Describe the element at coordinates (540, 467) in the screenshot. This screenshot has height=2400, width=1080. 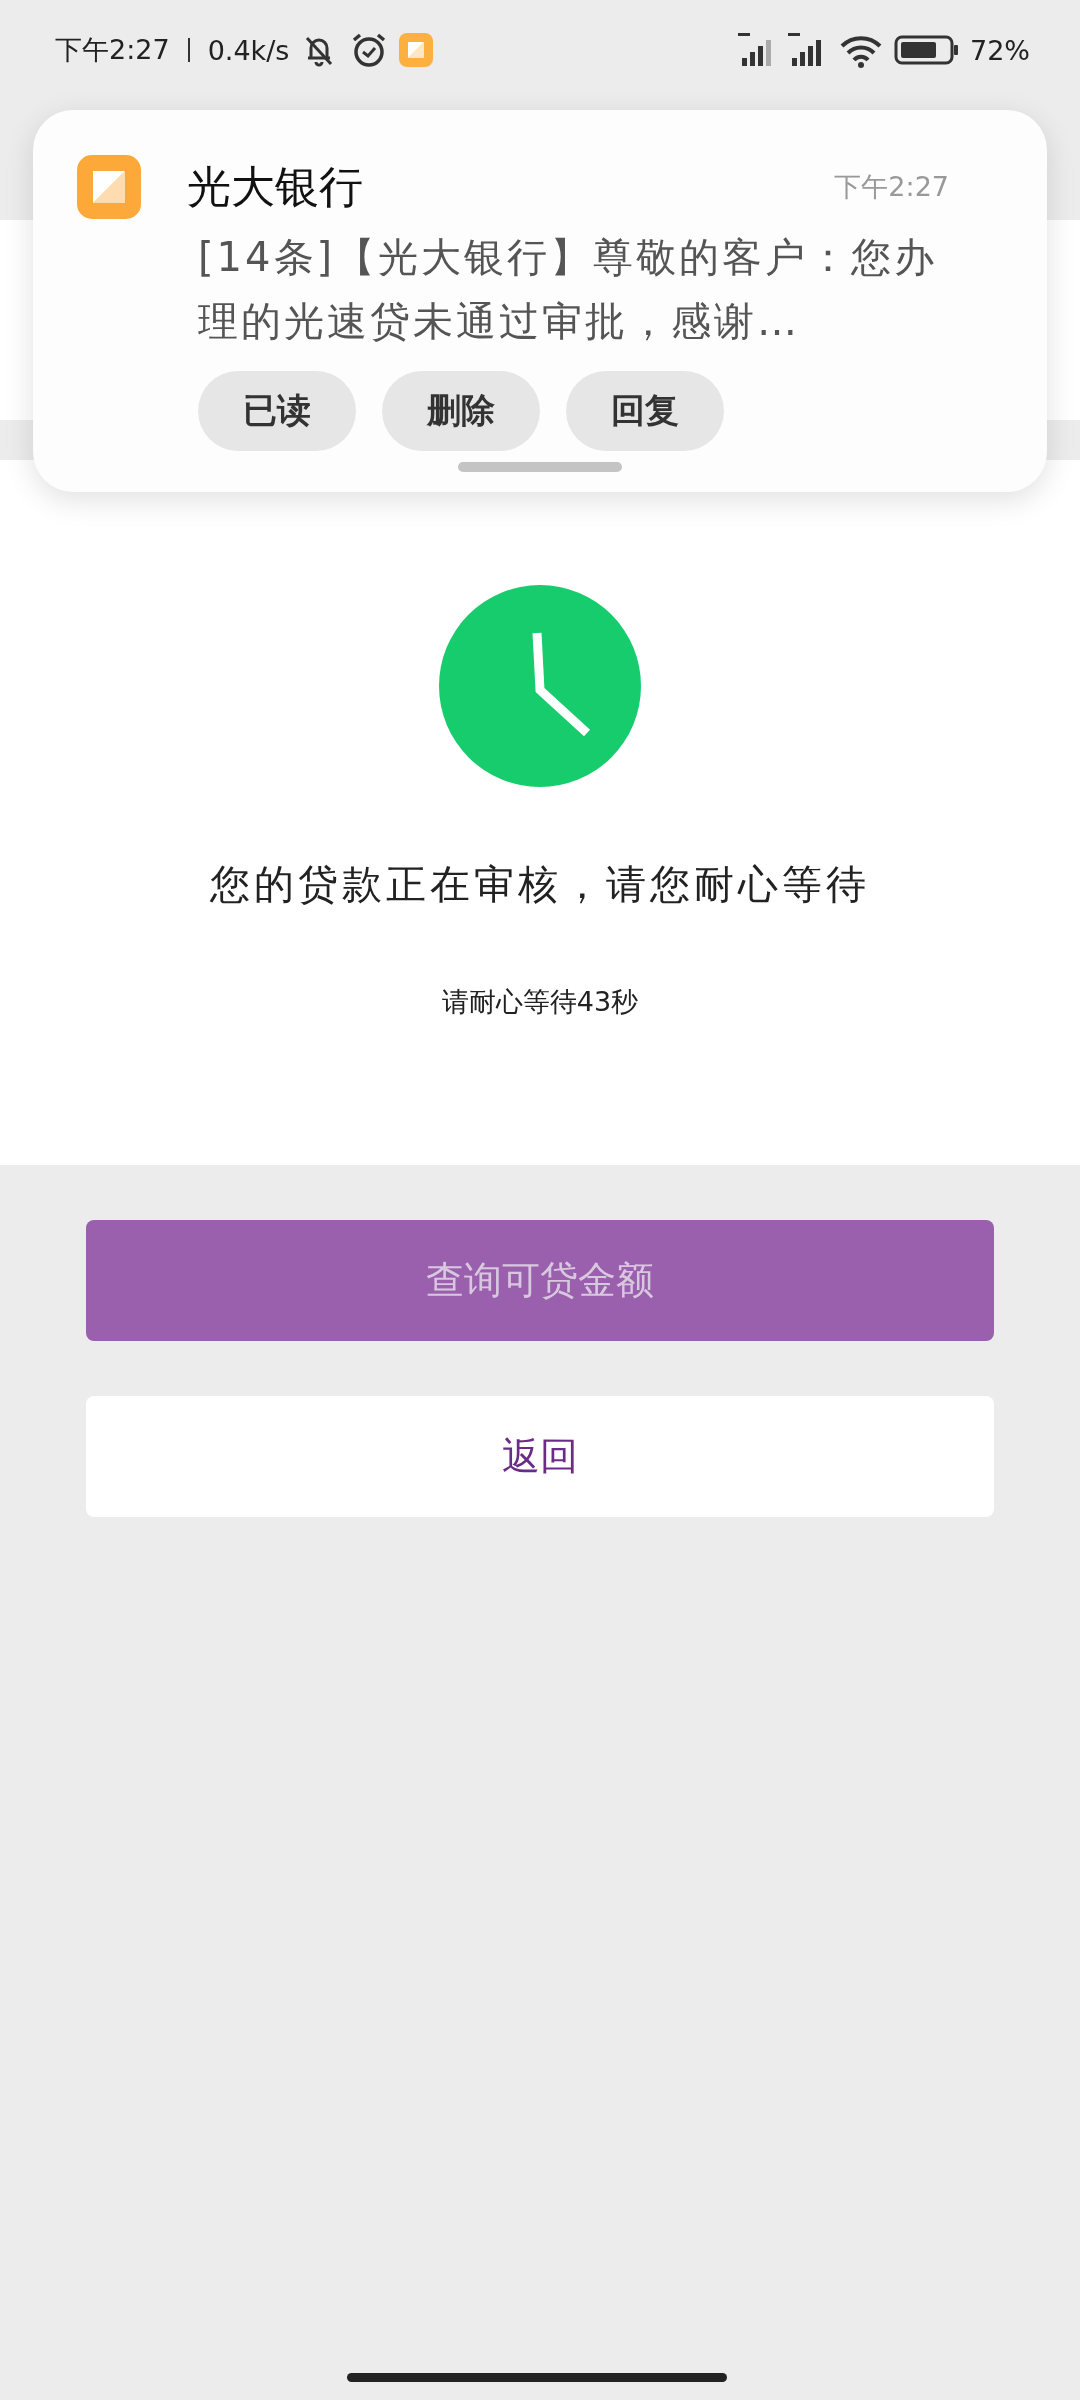
I see `drag-handle` at that location.